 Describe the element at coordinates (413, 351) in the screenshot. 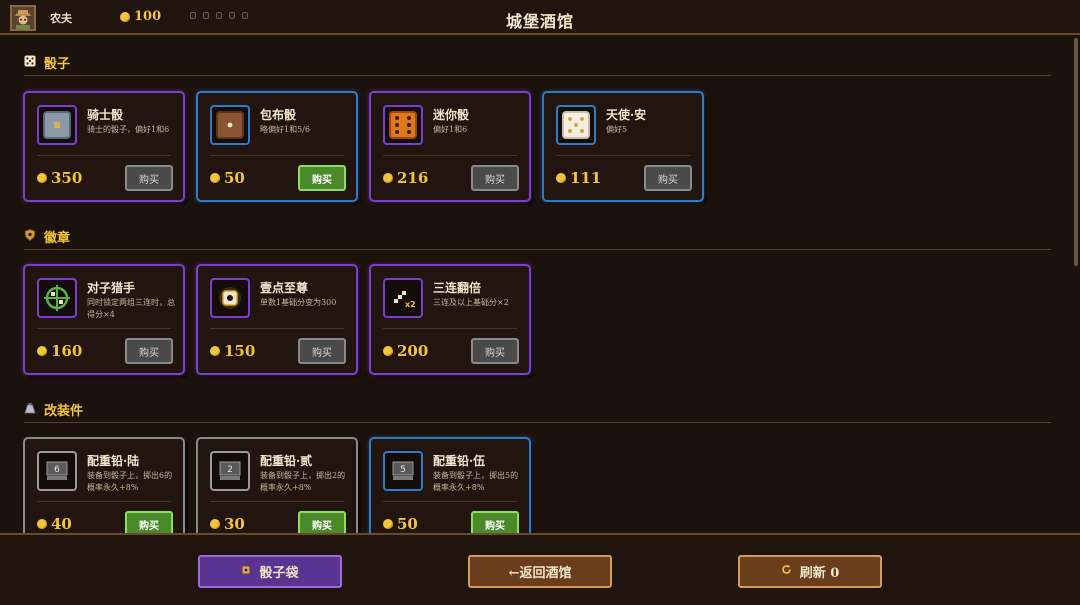

I see `price-value: 200` at that location.